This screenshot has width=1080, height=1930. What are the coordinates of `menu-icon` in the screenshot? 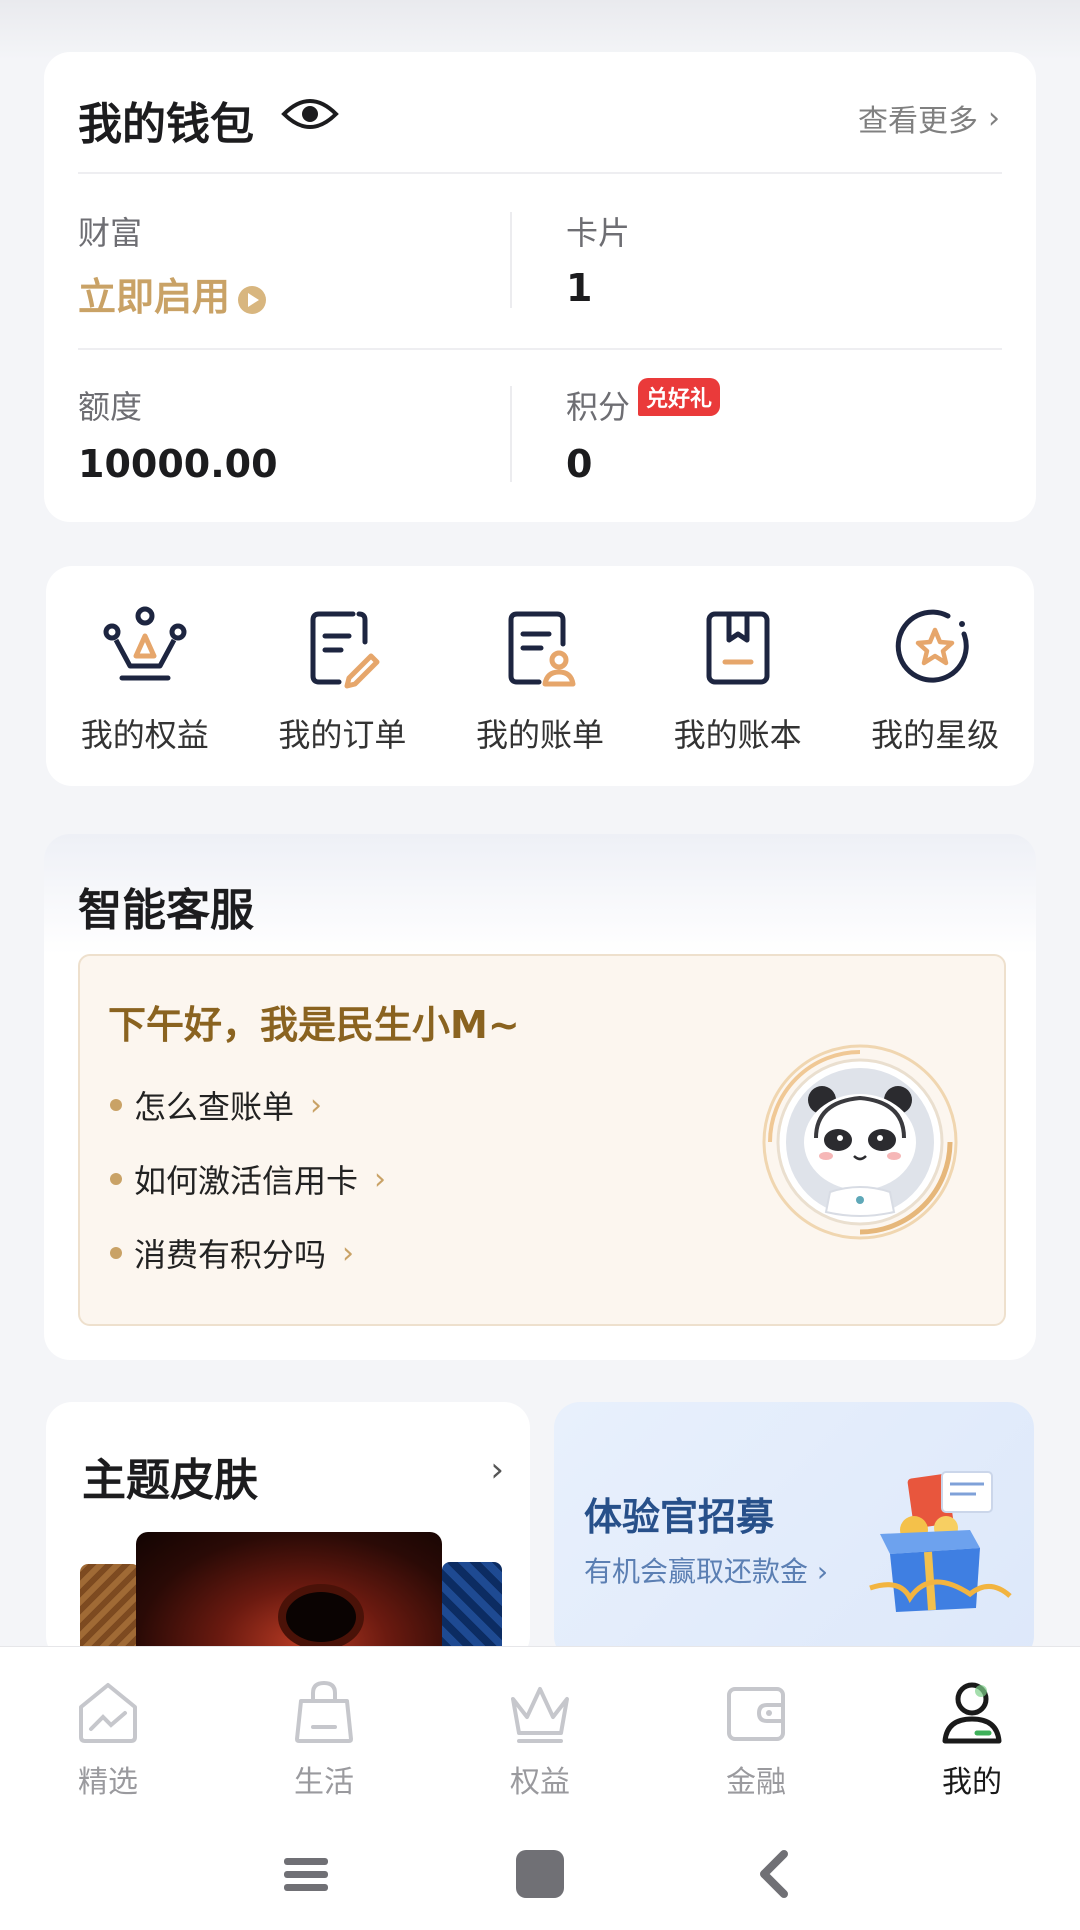 It's located at (306, 1874).